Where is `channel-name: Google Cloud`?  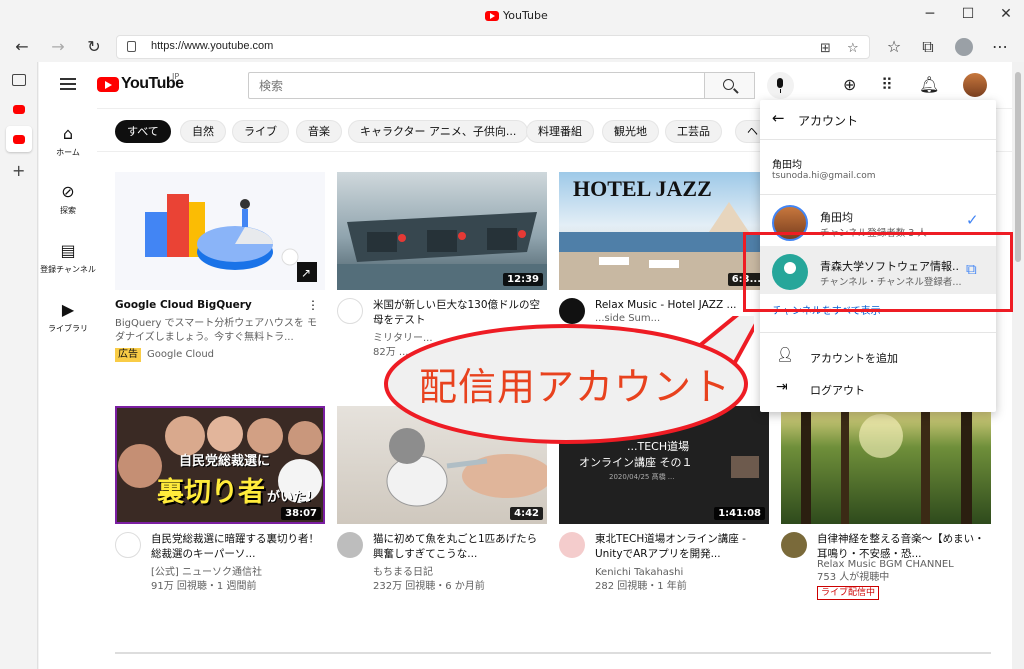 channel-name: Google Cloud is located at coordinates (180, 355).